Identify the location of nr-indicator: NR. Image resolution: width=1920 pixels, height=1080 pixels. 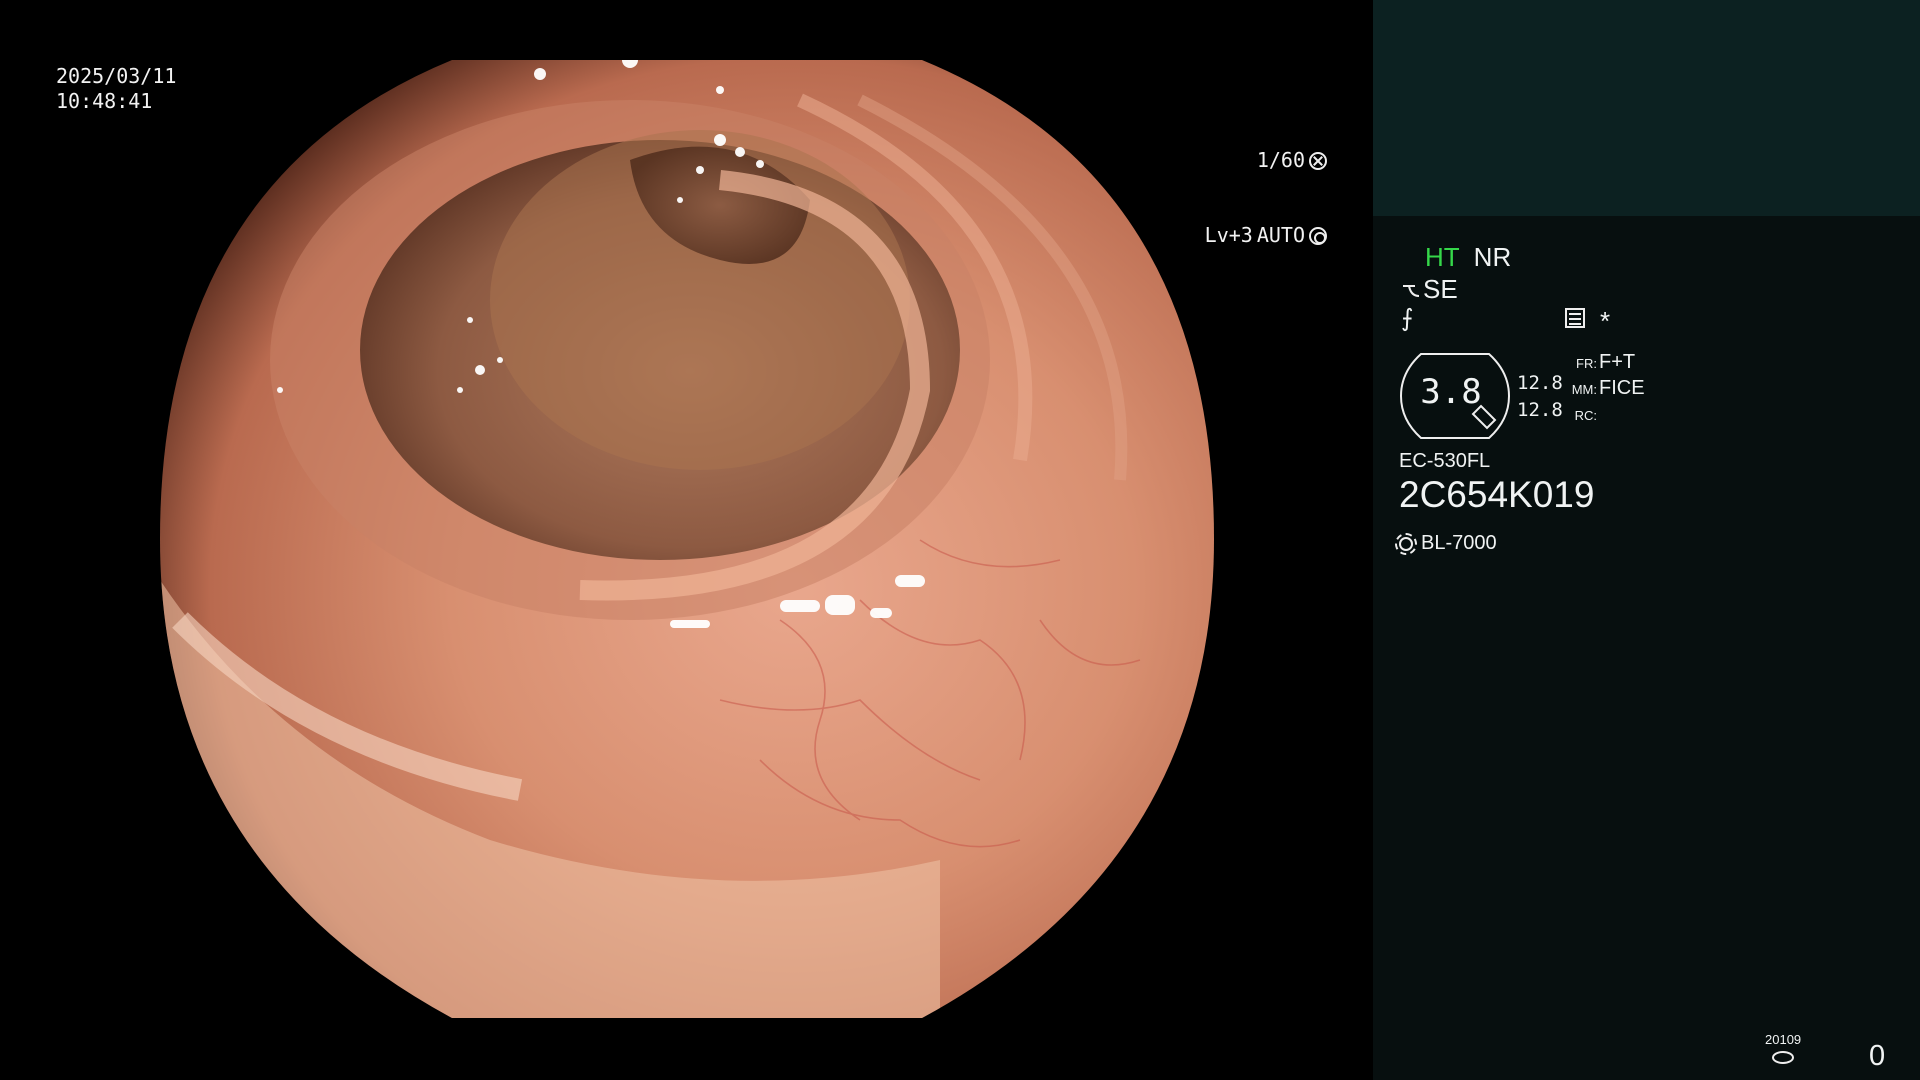
(1492, 257).